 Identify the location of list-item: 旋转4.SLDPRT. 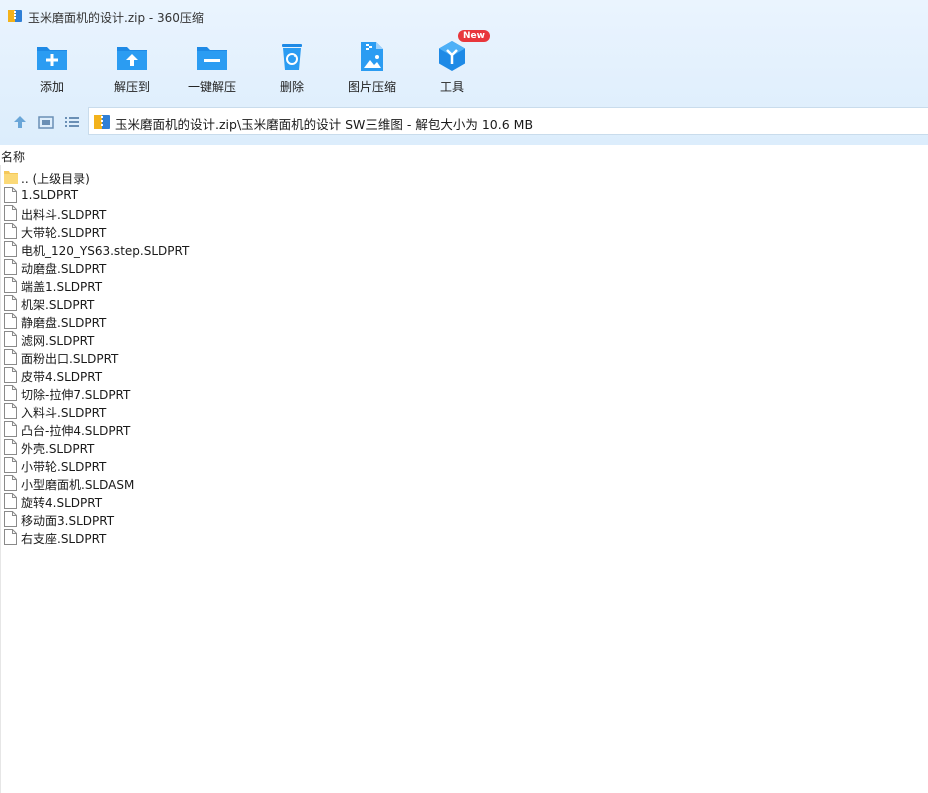
(464, 501).